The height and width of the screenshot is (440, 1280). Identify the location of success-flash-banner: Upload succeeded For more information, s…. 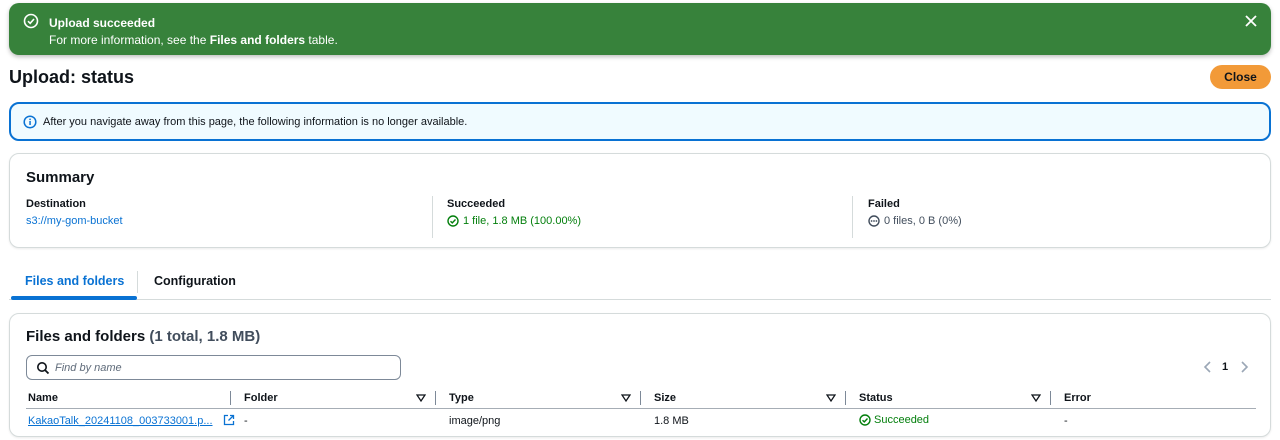
(640, 29).